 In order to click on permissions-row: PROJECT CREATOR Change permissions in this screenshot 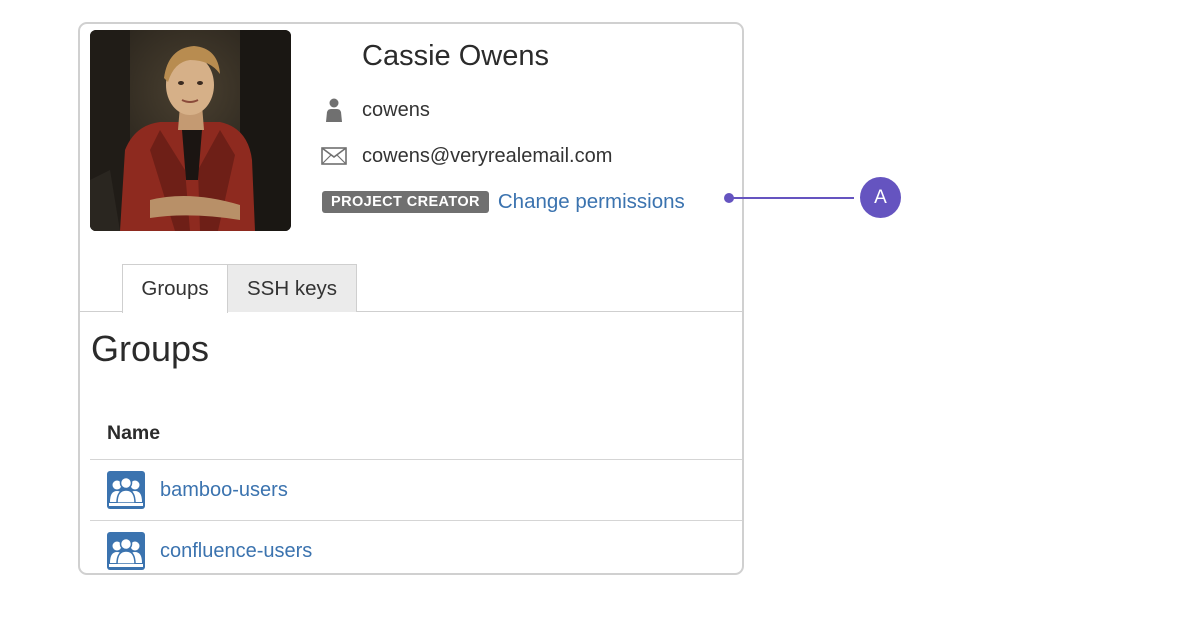, I will do `click(503, 202)`.